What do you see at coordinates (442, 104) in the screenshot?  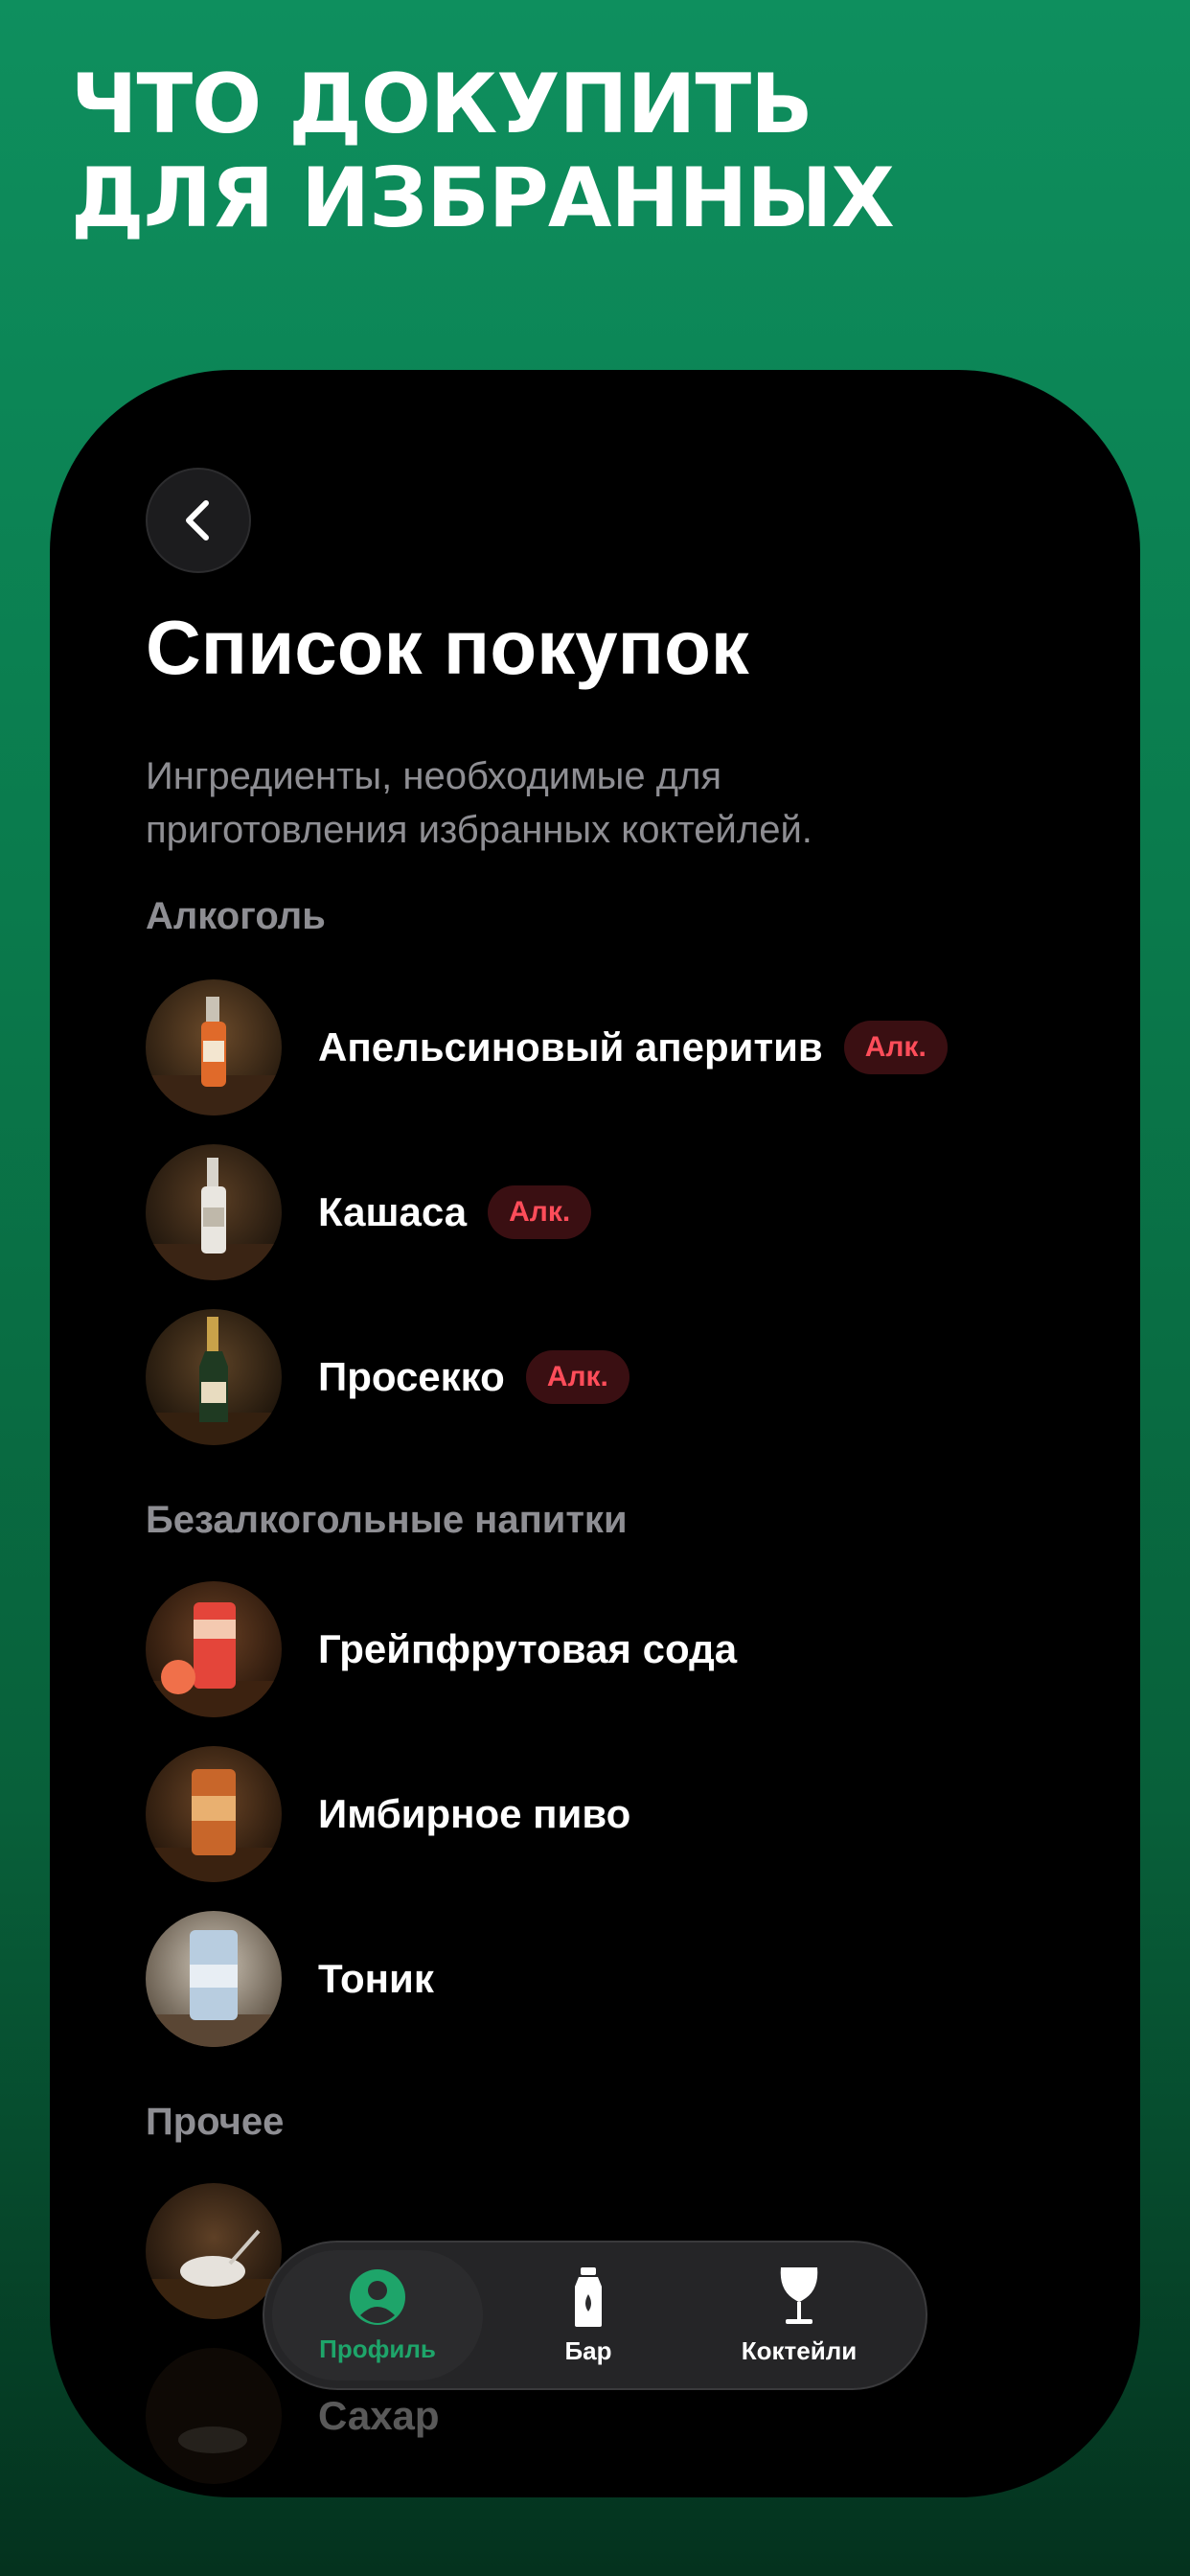 I see `promo-line-1: ЧТО ДОКУПИТЬ` at bounding box center [442, 104].